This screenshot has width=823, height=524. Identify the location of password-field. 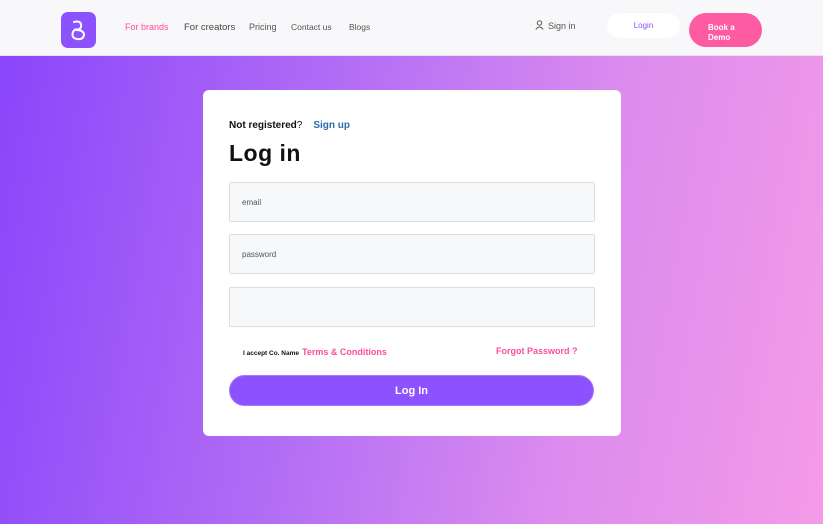
(412, 254).